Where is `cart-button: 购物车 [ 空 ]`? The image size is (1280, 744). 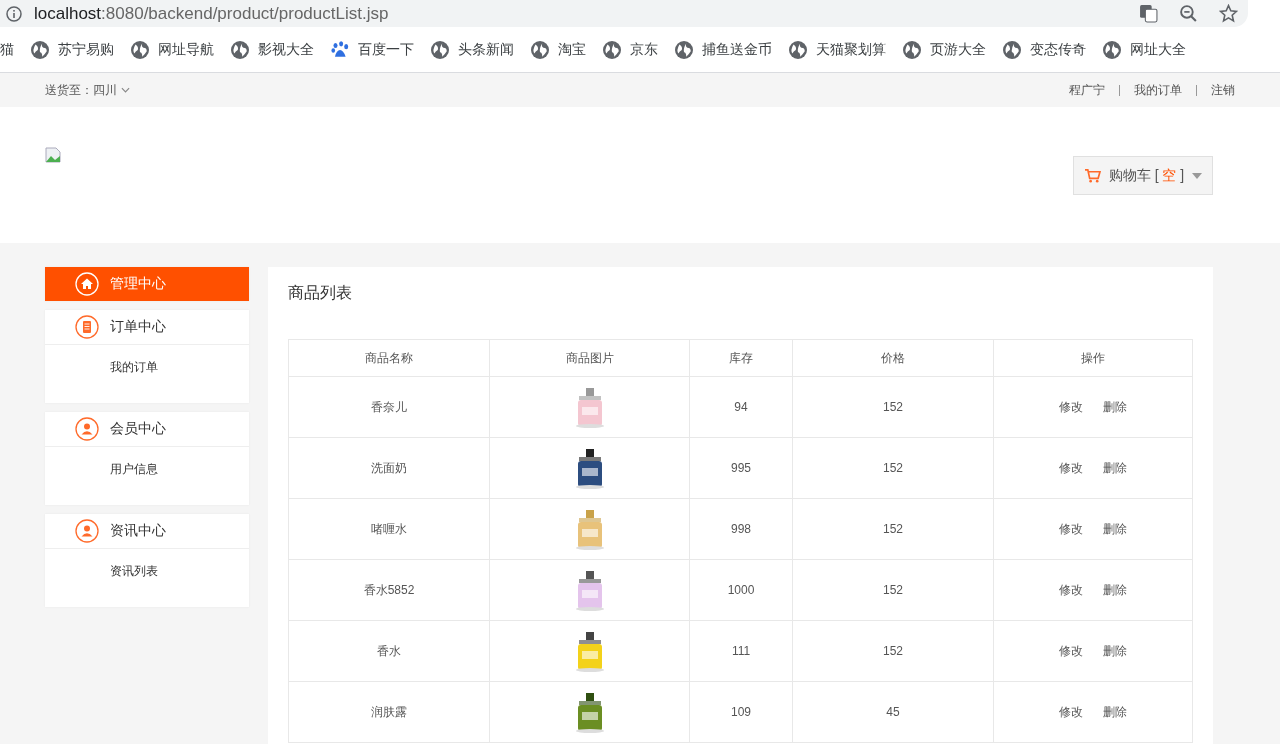 cart-button: 购物车 [ 空 ] is located at coordinates (1143, 175).